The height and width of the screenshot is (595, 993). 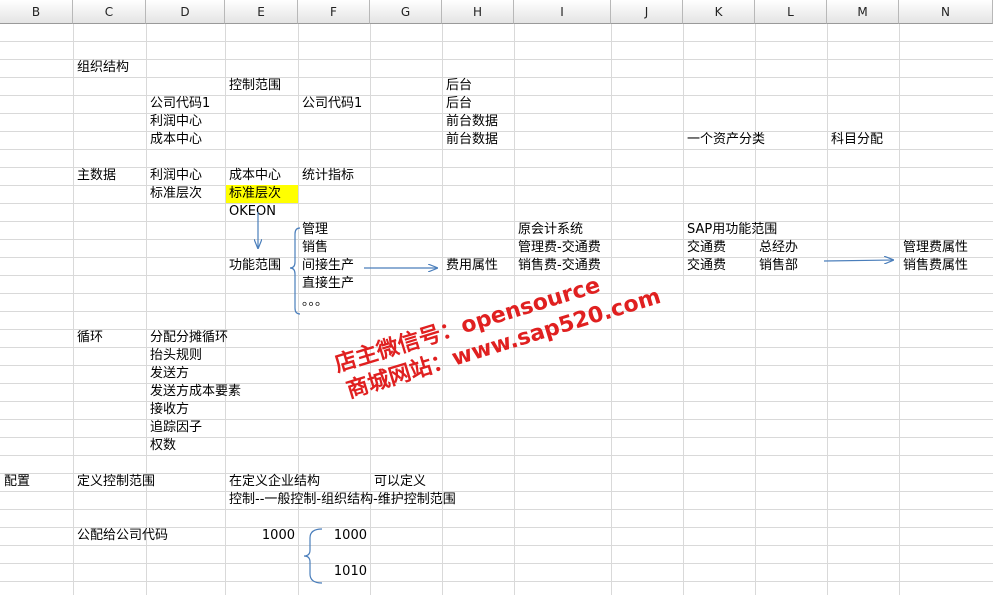 What do you see at coordinates (647, 12) in the screenshot?
I see `column-header-j: J` at bounding box center [647, 12].